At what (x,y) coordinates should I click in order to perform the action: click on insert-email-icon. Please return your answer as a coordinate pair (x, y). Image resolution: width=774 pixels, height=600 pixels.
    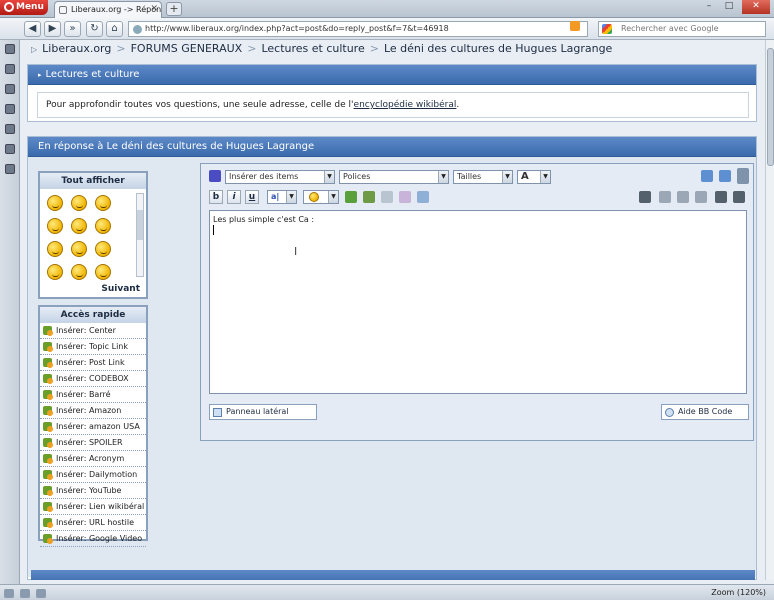
    Looking at the image, I should click on (387, 197).